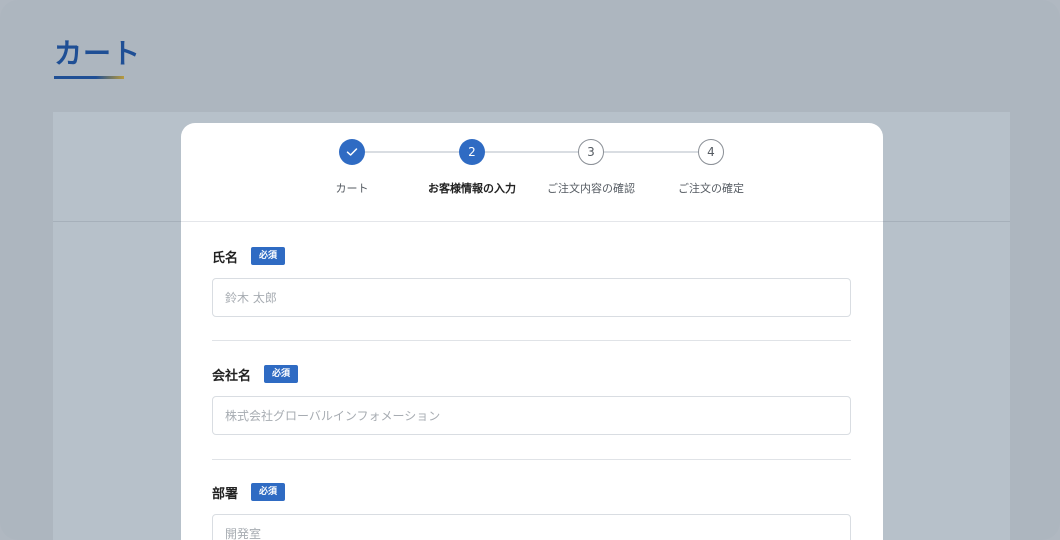 This screenshot has height=540, width=1060. What do you see at coordinates (711, 152) in the screenshot?
I see `step-4-number: 4` at bounding box center [711, 152].